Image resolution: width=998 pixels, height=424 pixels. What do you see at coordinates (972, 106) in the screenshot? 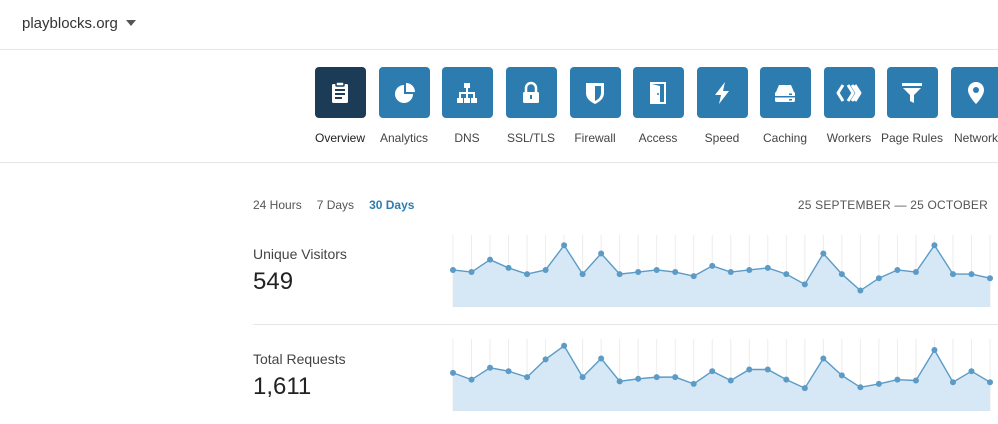
I see `app-network: Network` at bounding box center [972, 106].